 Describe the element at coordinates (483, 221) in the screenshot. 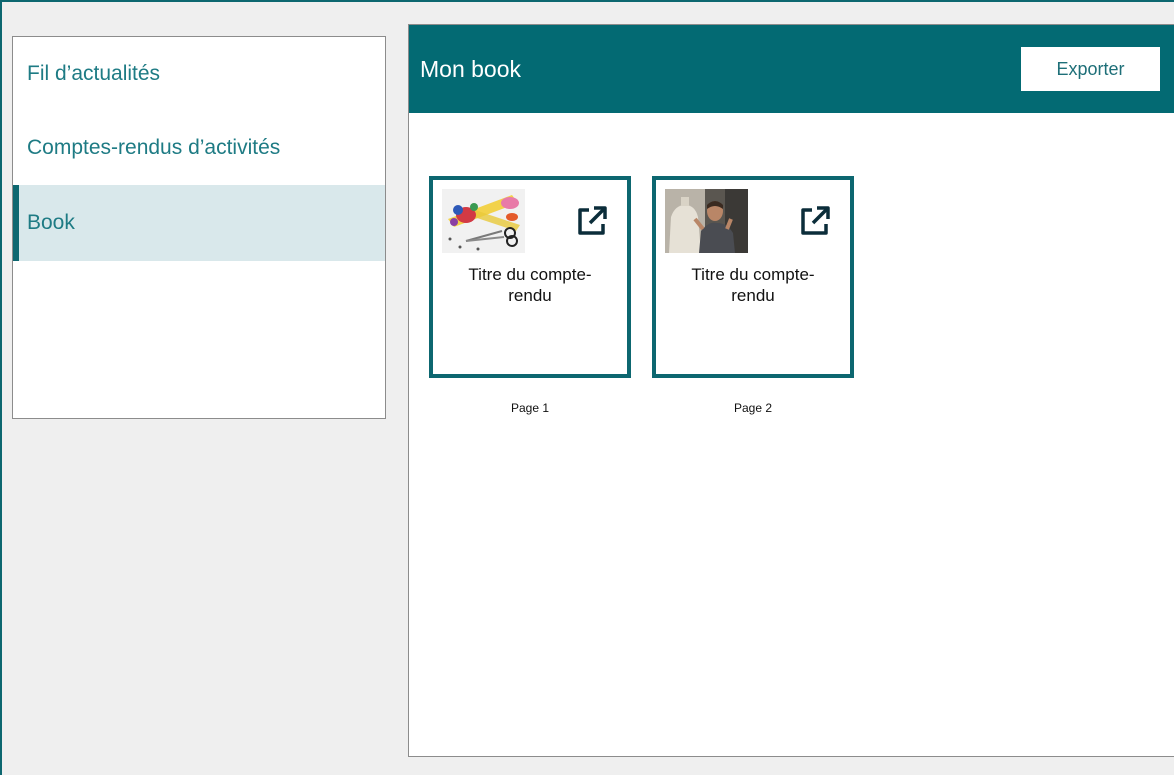

I see `sewing-supplies-photo` at that location.